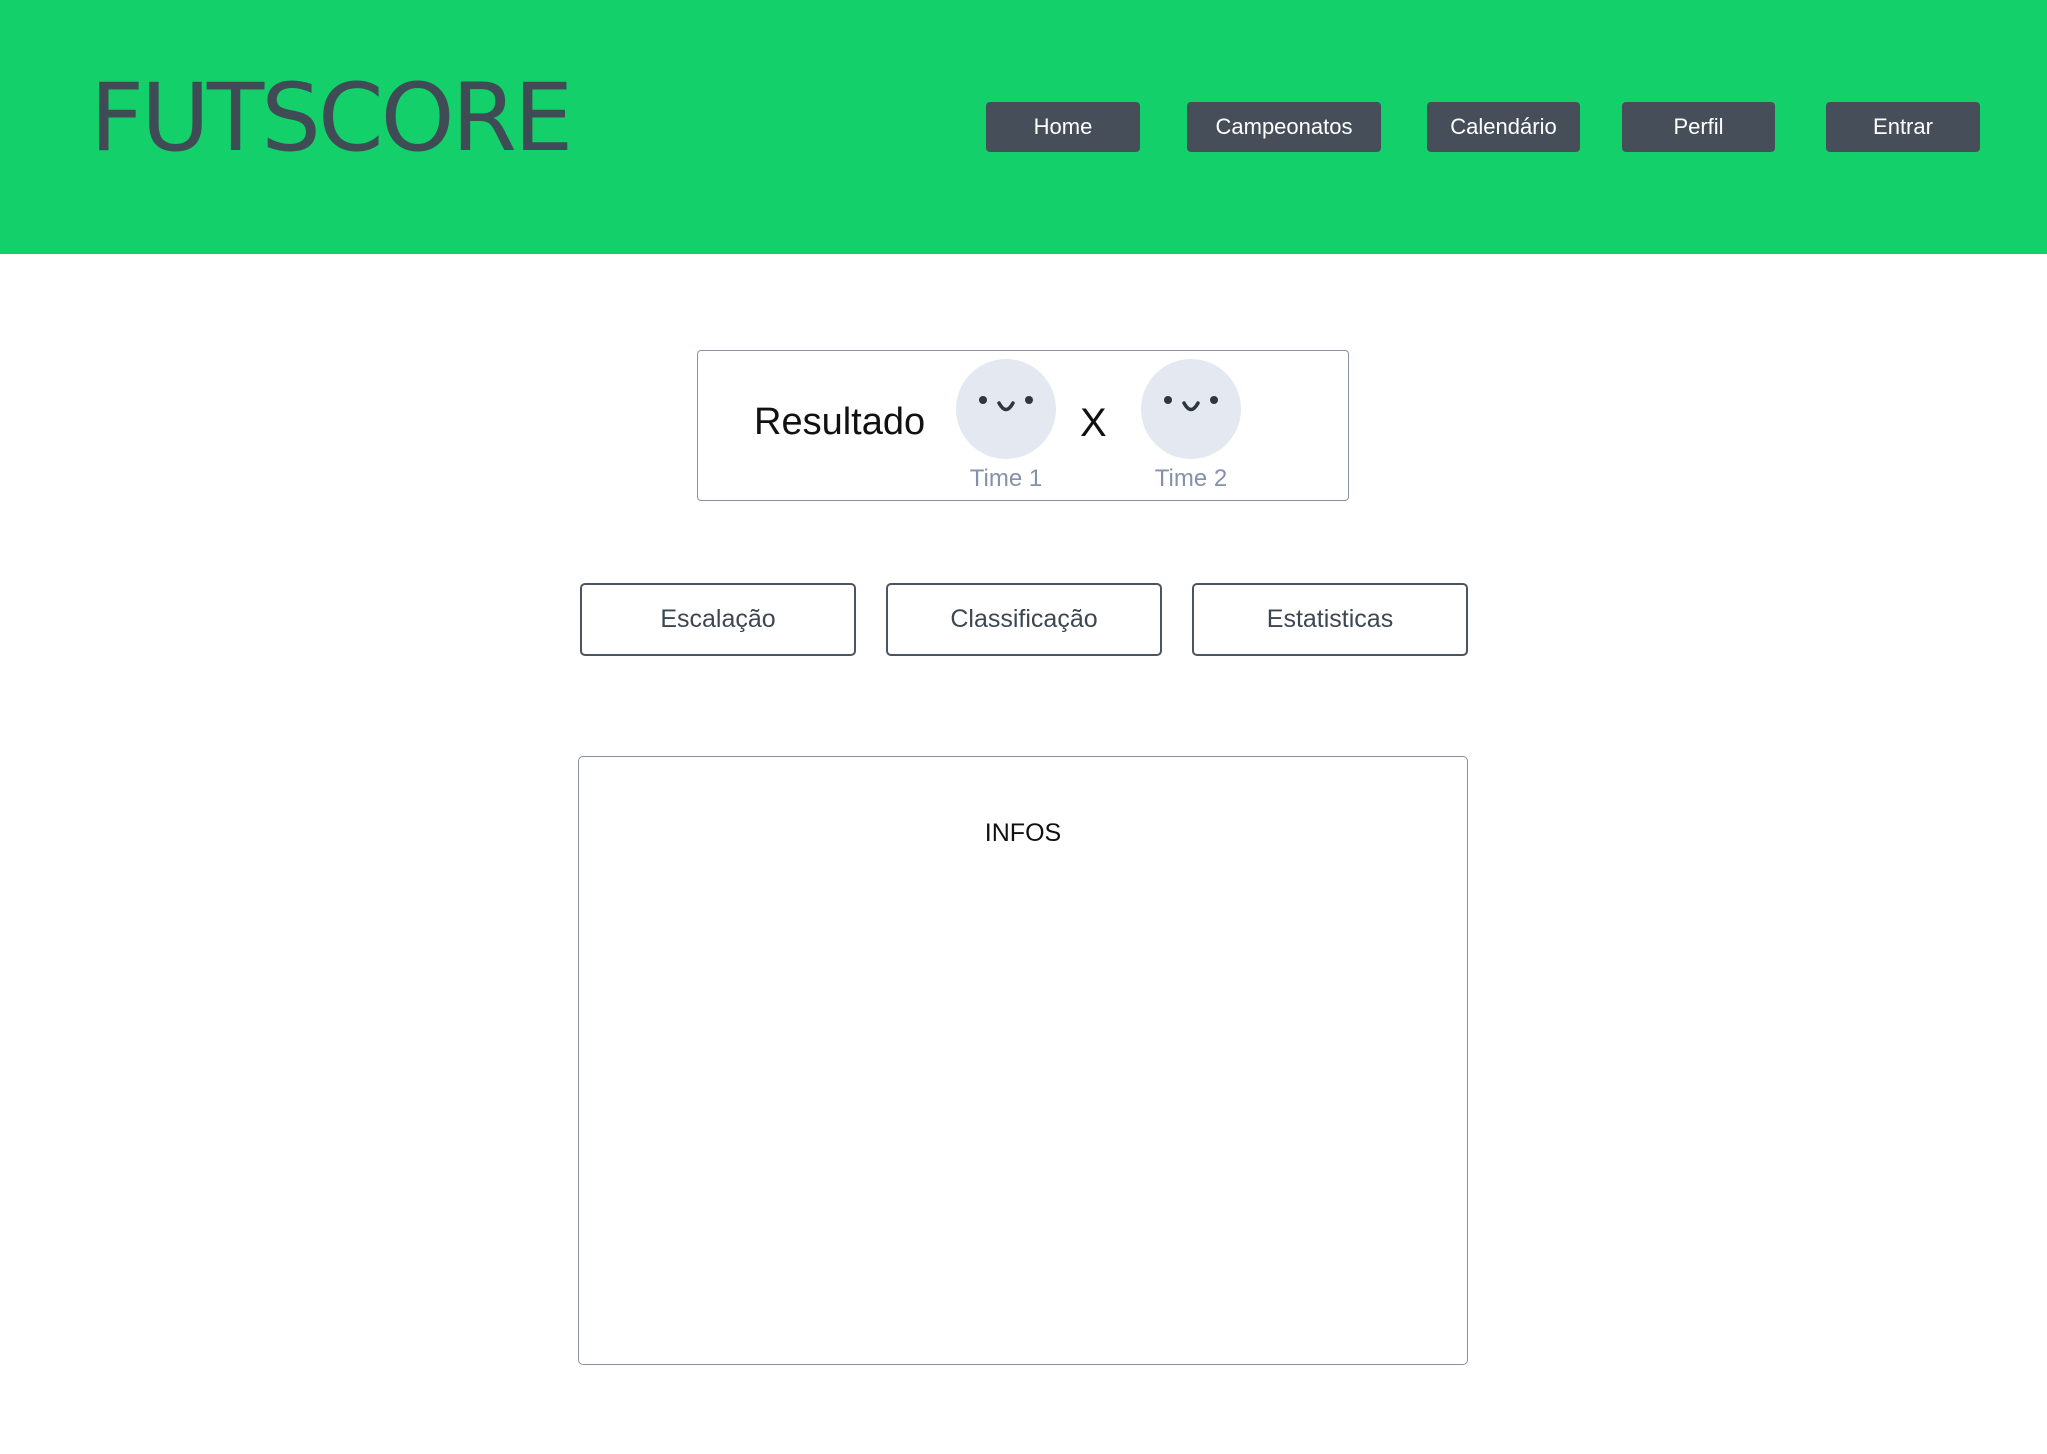 The image size is (2047, 1454). I want to click on nav-home-button: Home, so click(1063, 127).